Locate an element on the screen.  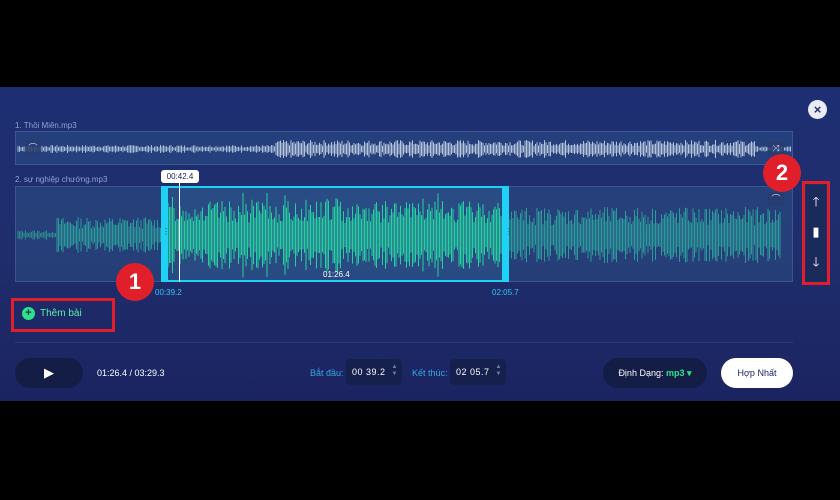
chevron-down-icon: ▾ is located at coordinates (689, 373).